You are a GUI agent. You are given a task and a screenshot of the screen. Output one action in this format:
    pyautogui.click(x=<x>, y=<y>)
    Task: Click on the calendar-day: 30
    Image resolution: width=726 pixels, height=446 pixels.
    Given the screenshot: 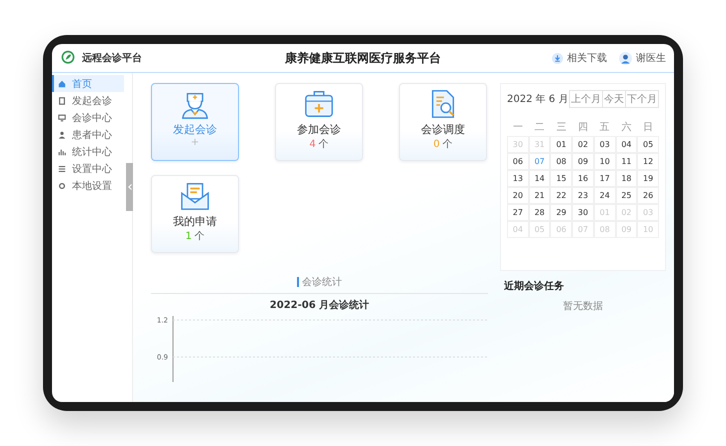 What is the action you would take?
    pyautogui.click(x=583, y=212)
    